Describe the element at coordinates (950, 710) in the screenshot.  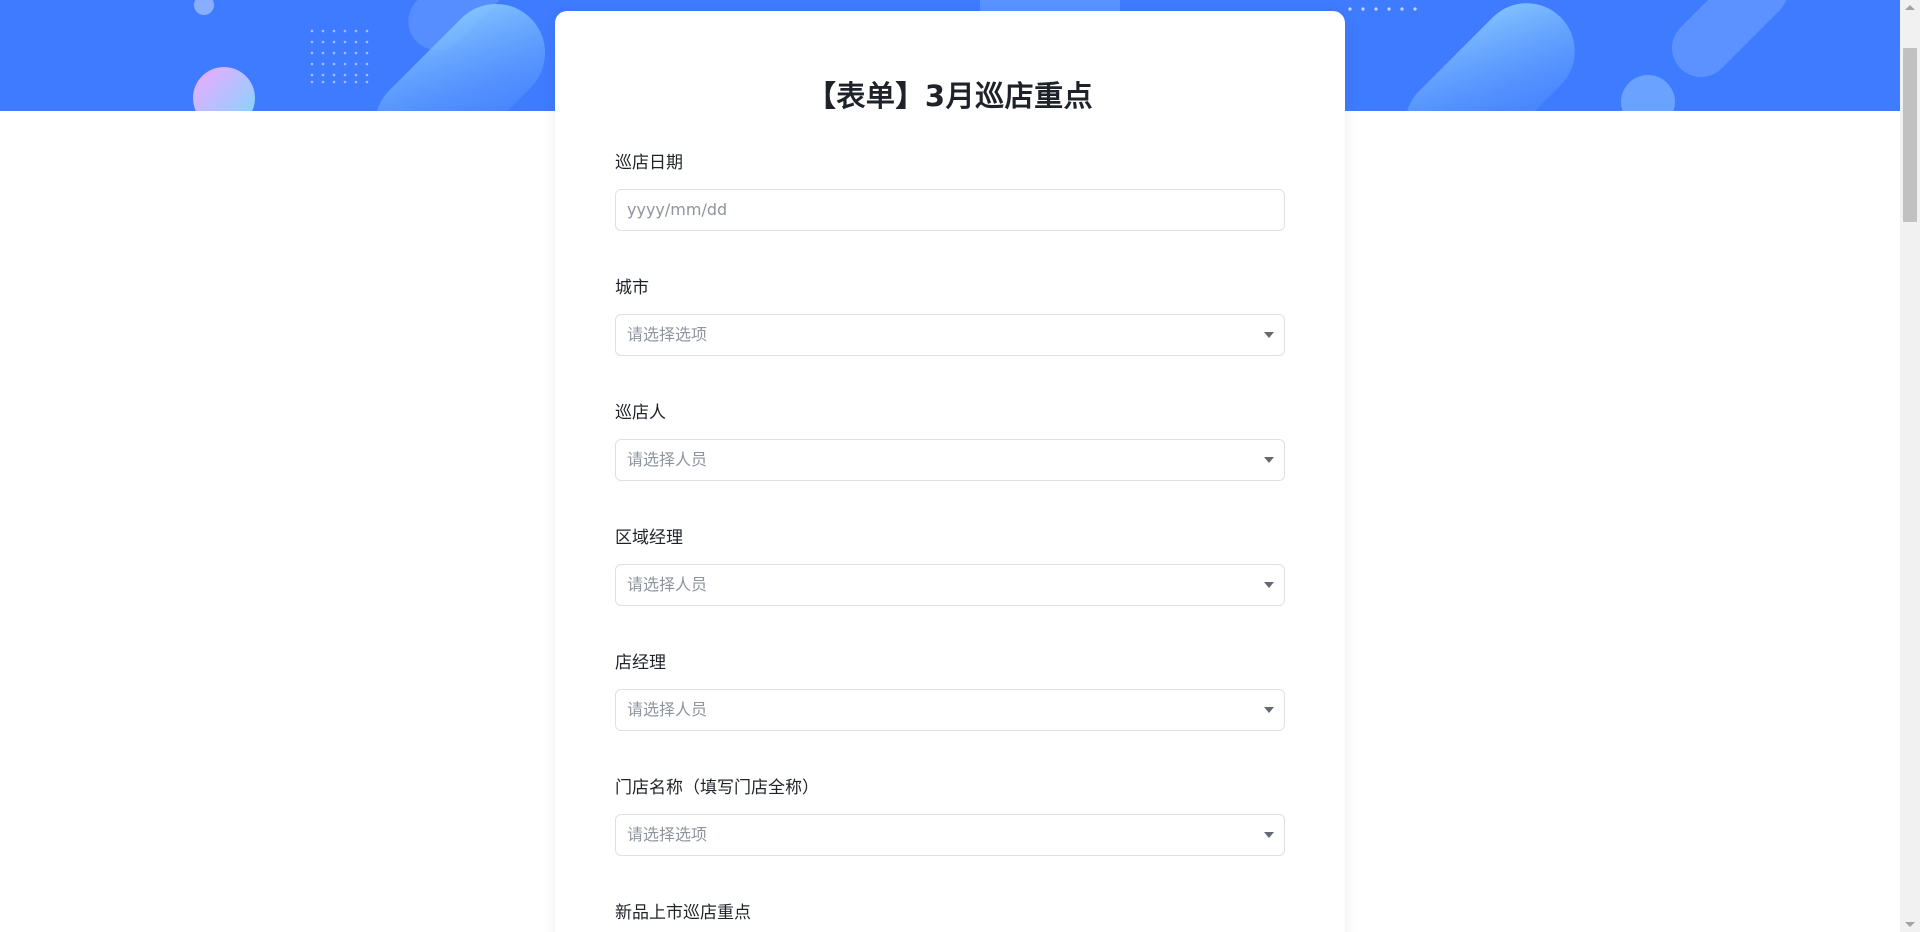
I see `store-manager-person-picker: 请选择人员` at that location.